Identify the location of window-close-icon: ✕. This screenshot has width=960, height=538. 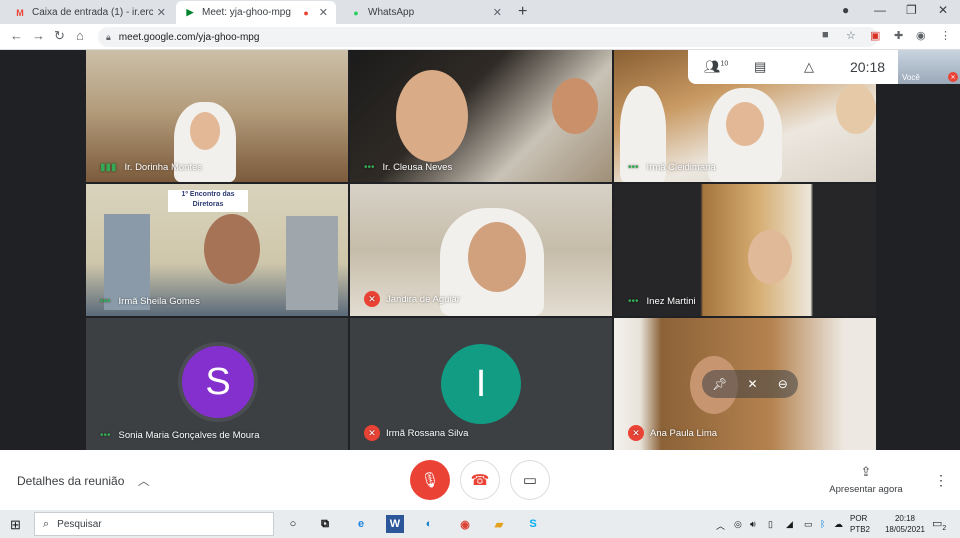
(943, 10).